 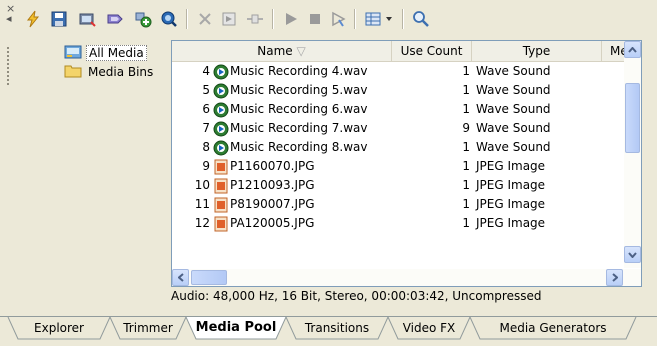 I want to click on media-fx-icon, so click(x=169, y=19).